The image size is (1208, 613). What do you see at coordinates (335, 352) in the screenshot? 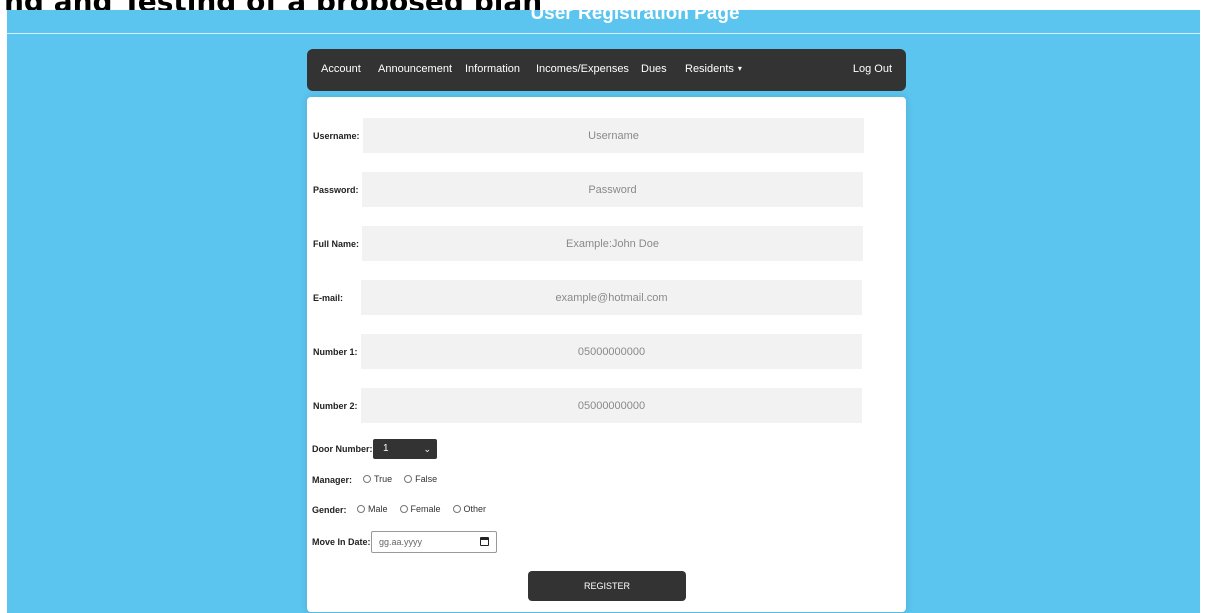
I see `number1-label: Number 1:` at bounding box center [335, 352].